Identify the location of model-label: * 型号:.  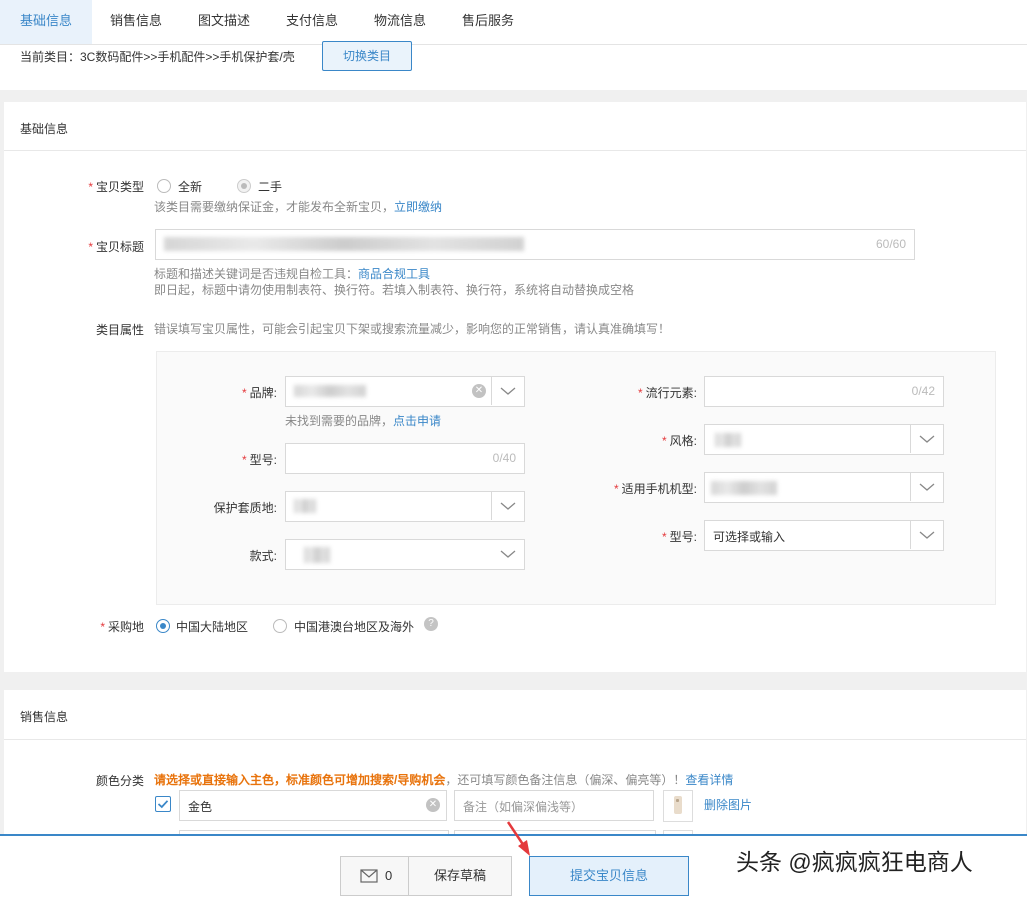
(259, 460).